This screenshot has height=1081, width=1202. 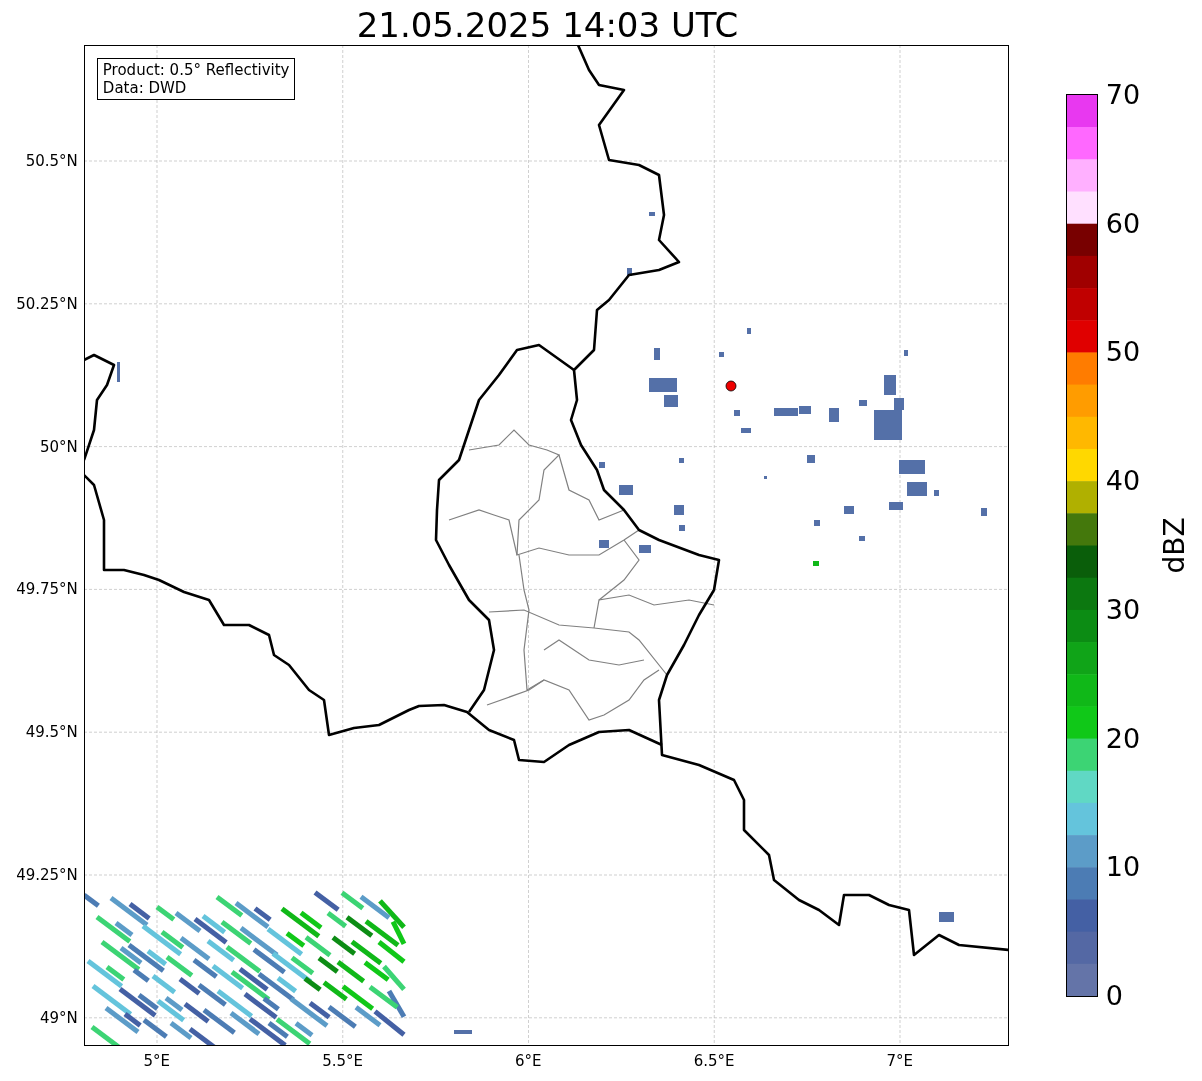 What do you see at coordinates (196, 70) in the screenshot?
I see `info-text: Product: 0.5° Reflectivity` at bounding box center [196, 70].